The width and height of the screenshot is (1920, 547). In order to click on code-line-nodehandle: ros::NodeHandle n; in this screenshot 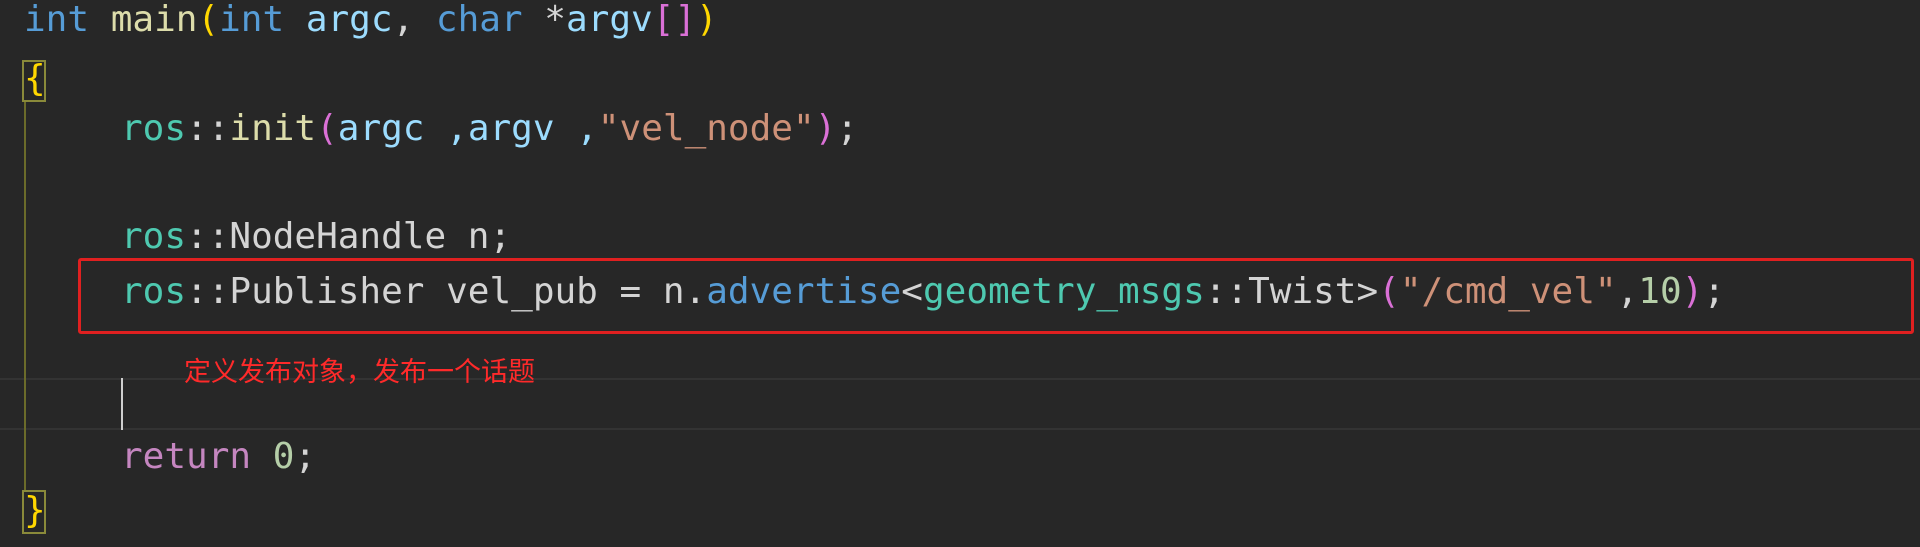, I will do `click(316, 237)`.